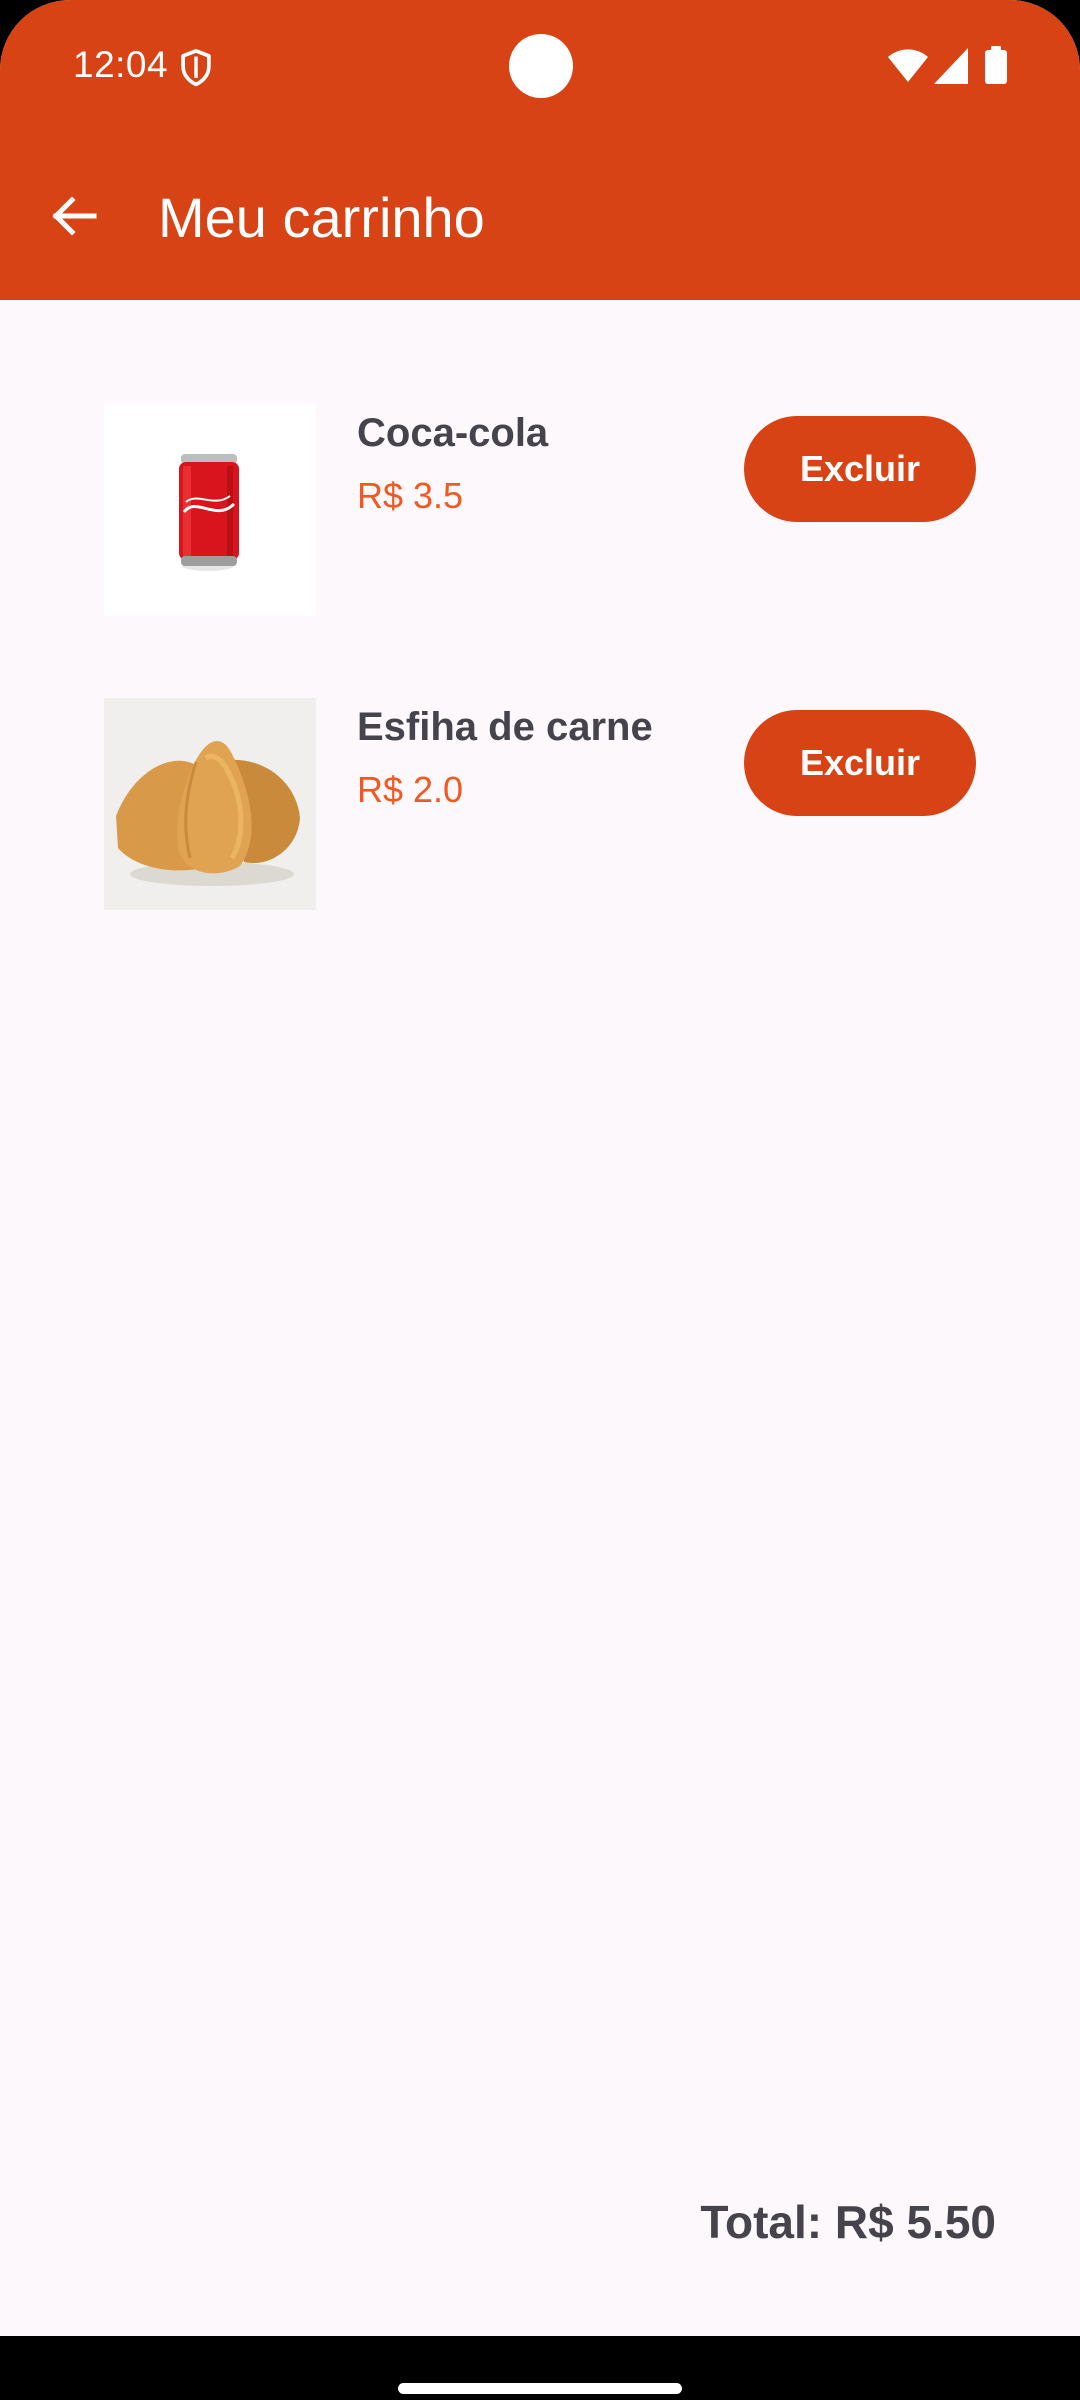  I want to click on wifi-icon, so click(908, 65).